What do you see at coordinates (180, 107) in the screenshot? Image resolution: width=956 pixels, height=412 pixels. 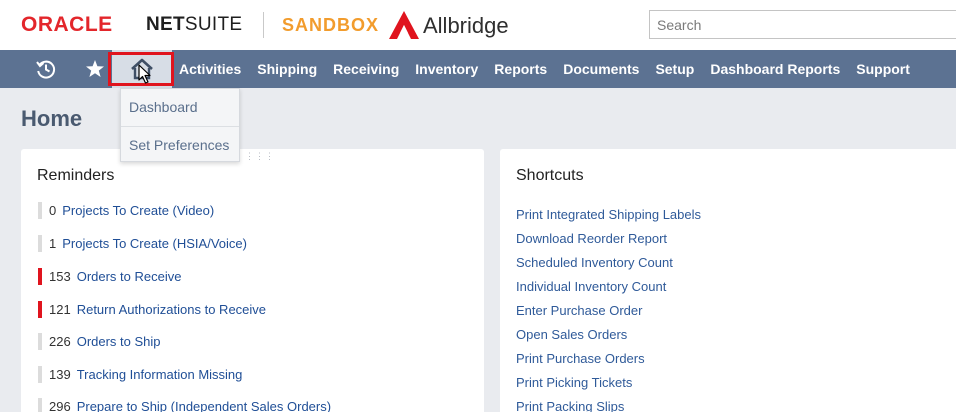 I see `menu-item-dashboard: Dashboard` at bounding box center [180, 107].